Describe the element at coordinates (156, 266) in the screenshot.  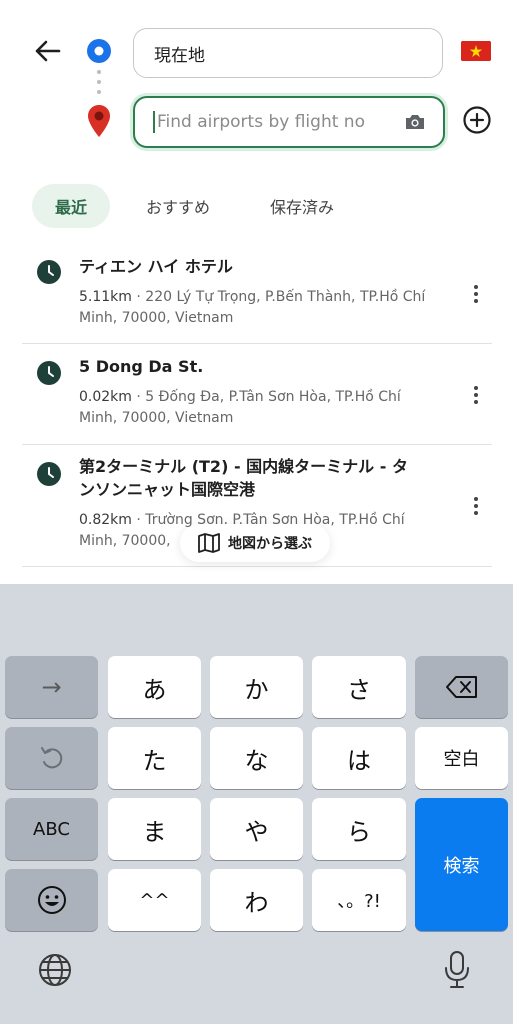
I see `result-title: ティエン ハイ ホテル` at that location.